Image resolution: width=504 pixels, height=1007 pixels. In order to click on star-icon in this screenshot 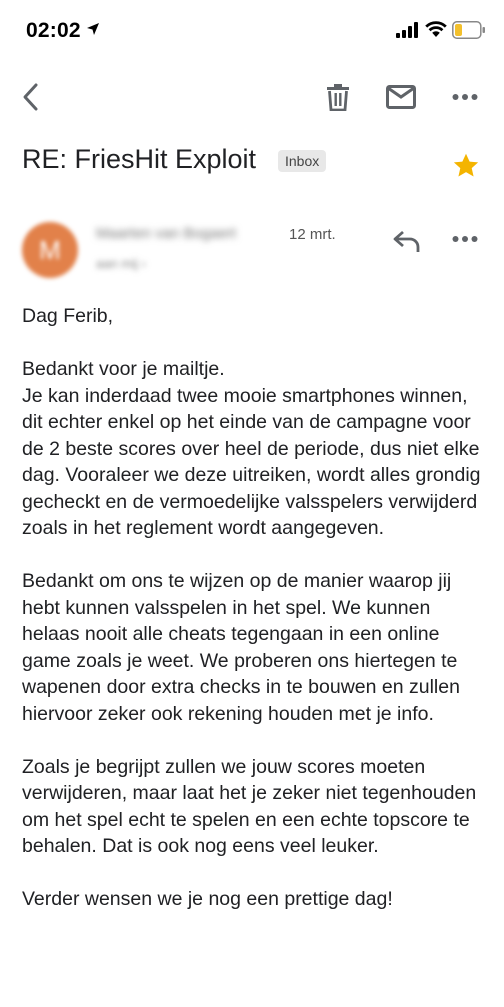, I will do `click(466, 166)`.